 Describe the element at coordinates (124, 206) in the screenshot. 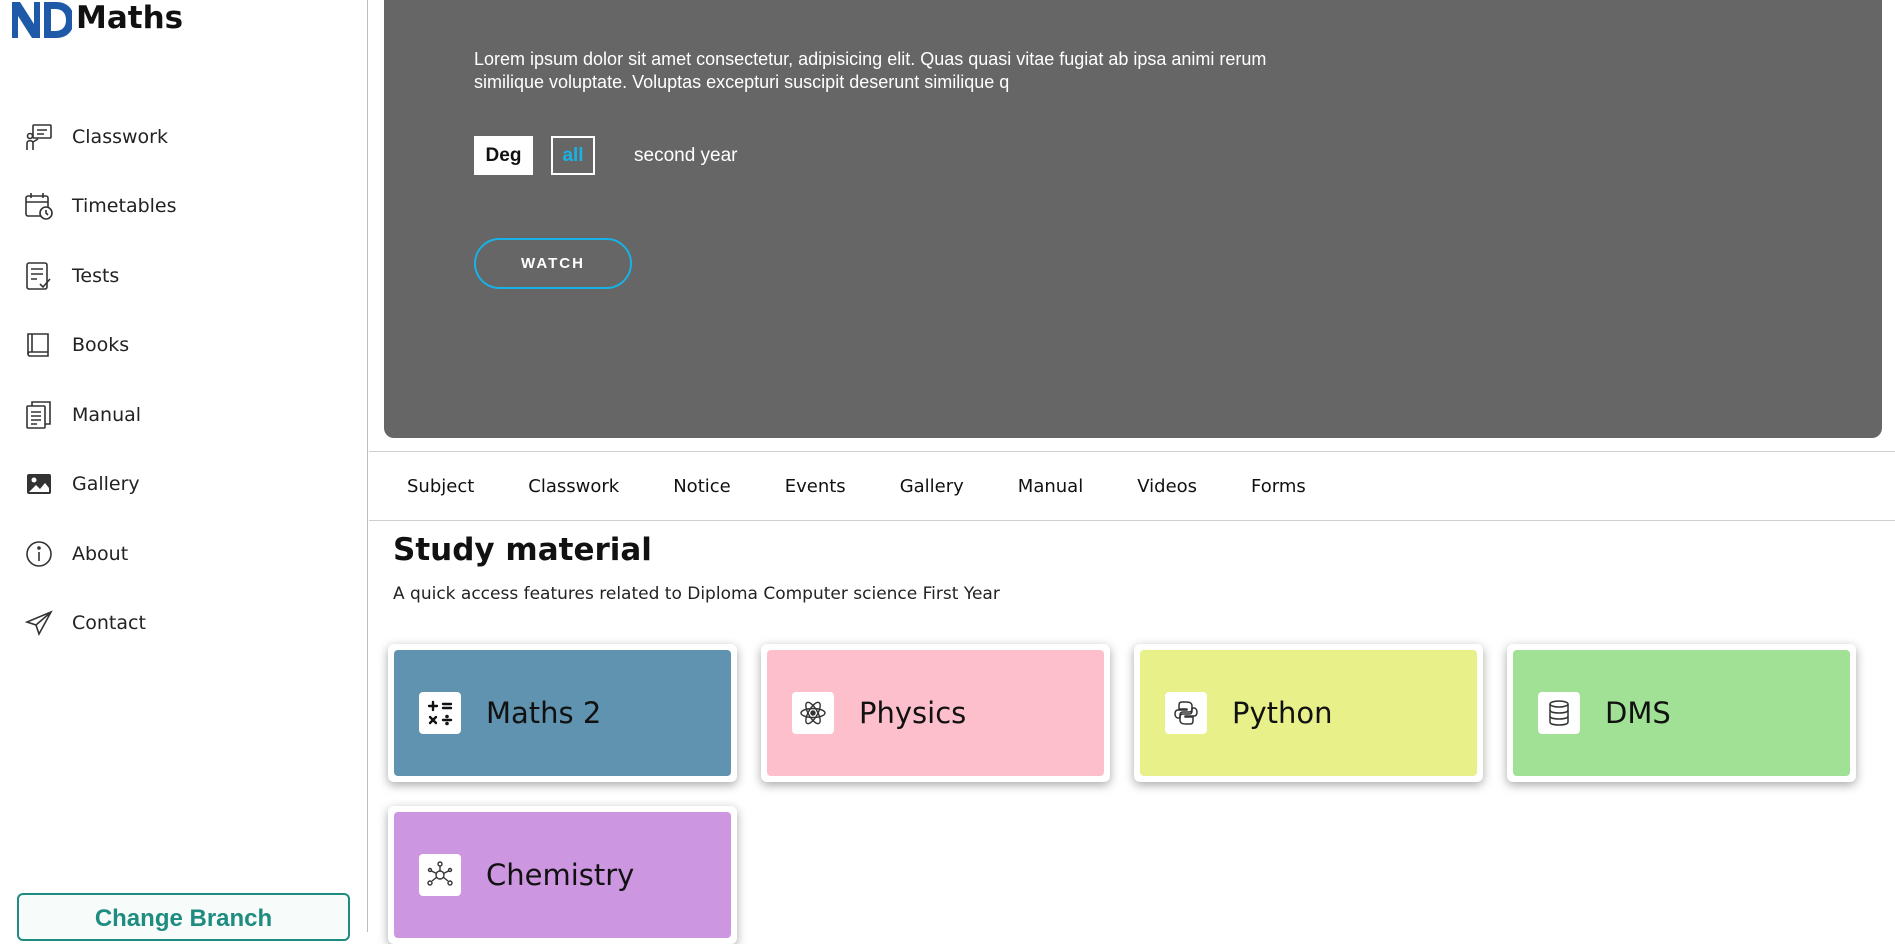

I see `sidebar-item-label: Timetables` at that location.